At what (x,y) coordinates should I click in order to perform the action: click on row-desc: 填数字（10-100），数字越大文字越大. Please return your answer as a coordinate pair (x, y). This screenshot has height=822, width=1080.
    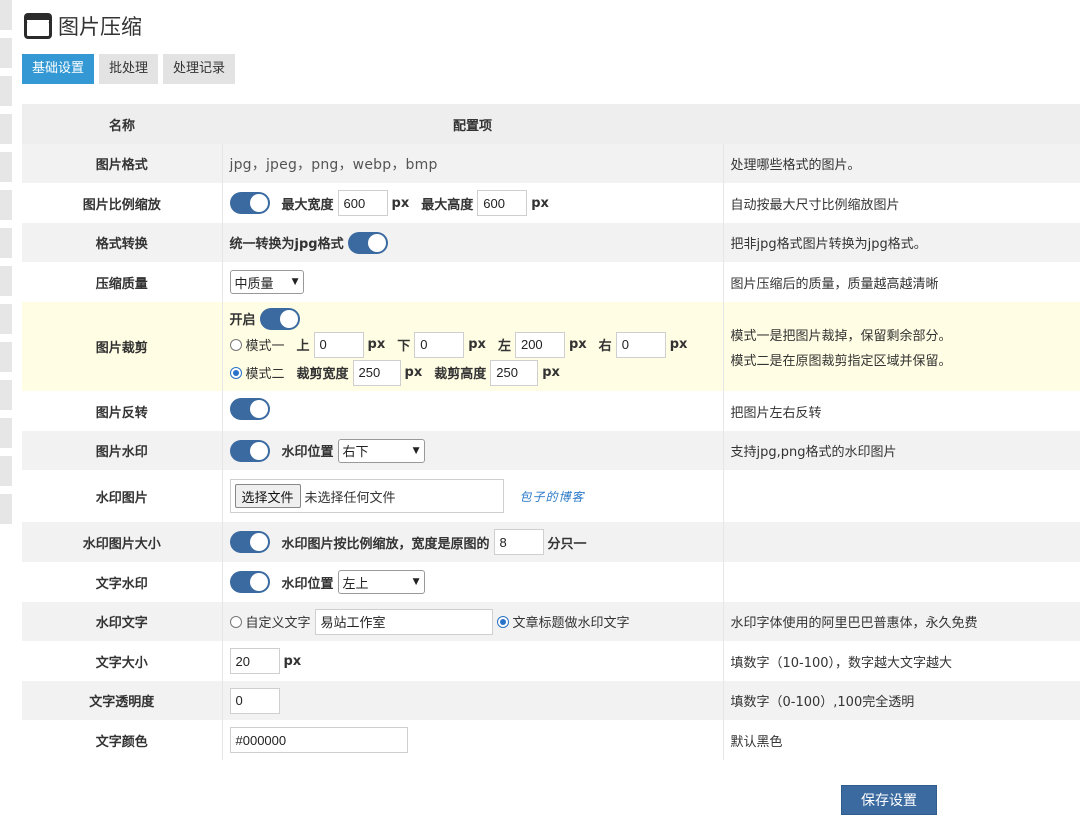
    Looking at the image, I should click on (841, 663).